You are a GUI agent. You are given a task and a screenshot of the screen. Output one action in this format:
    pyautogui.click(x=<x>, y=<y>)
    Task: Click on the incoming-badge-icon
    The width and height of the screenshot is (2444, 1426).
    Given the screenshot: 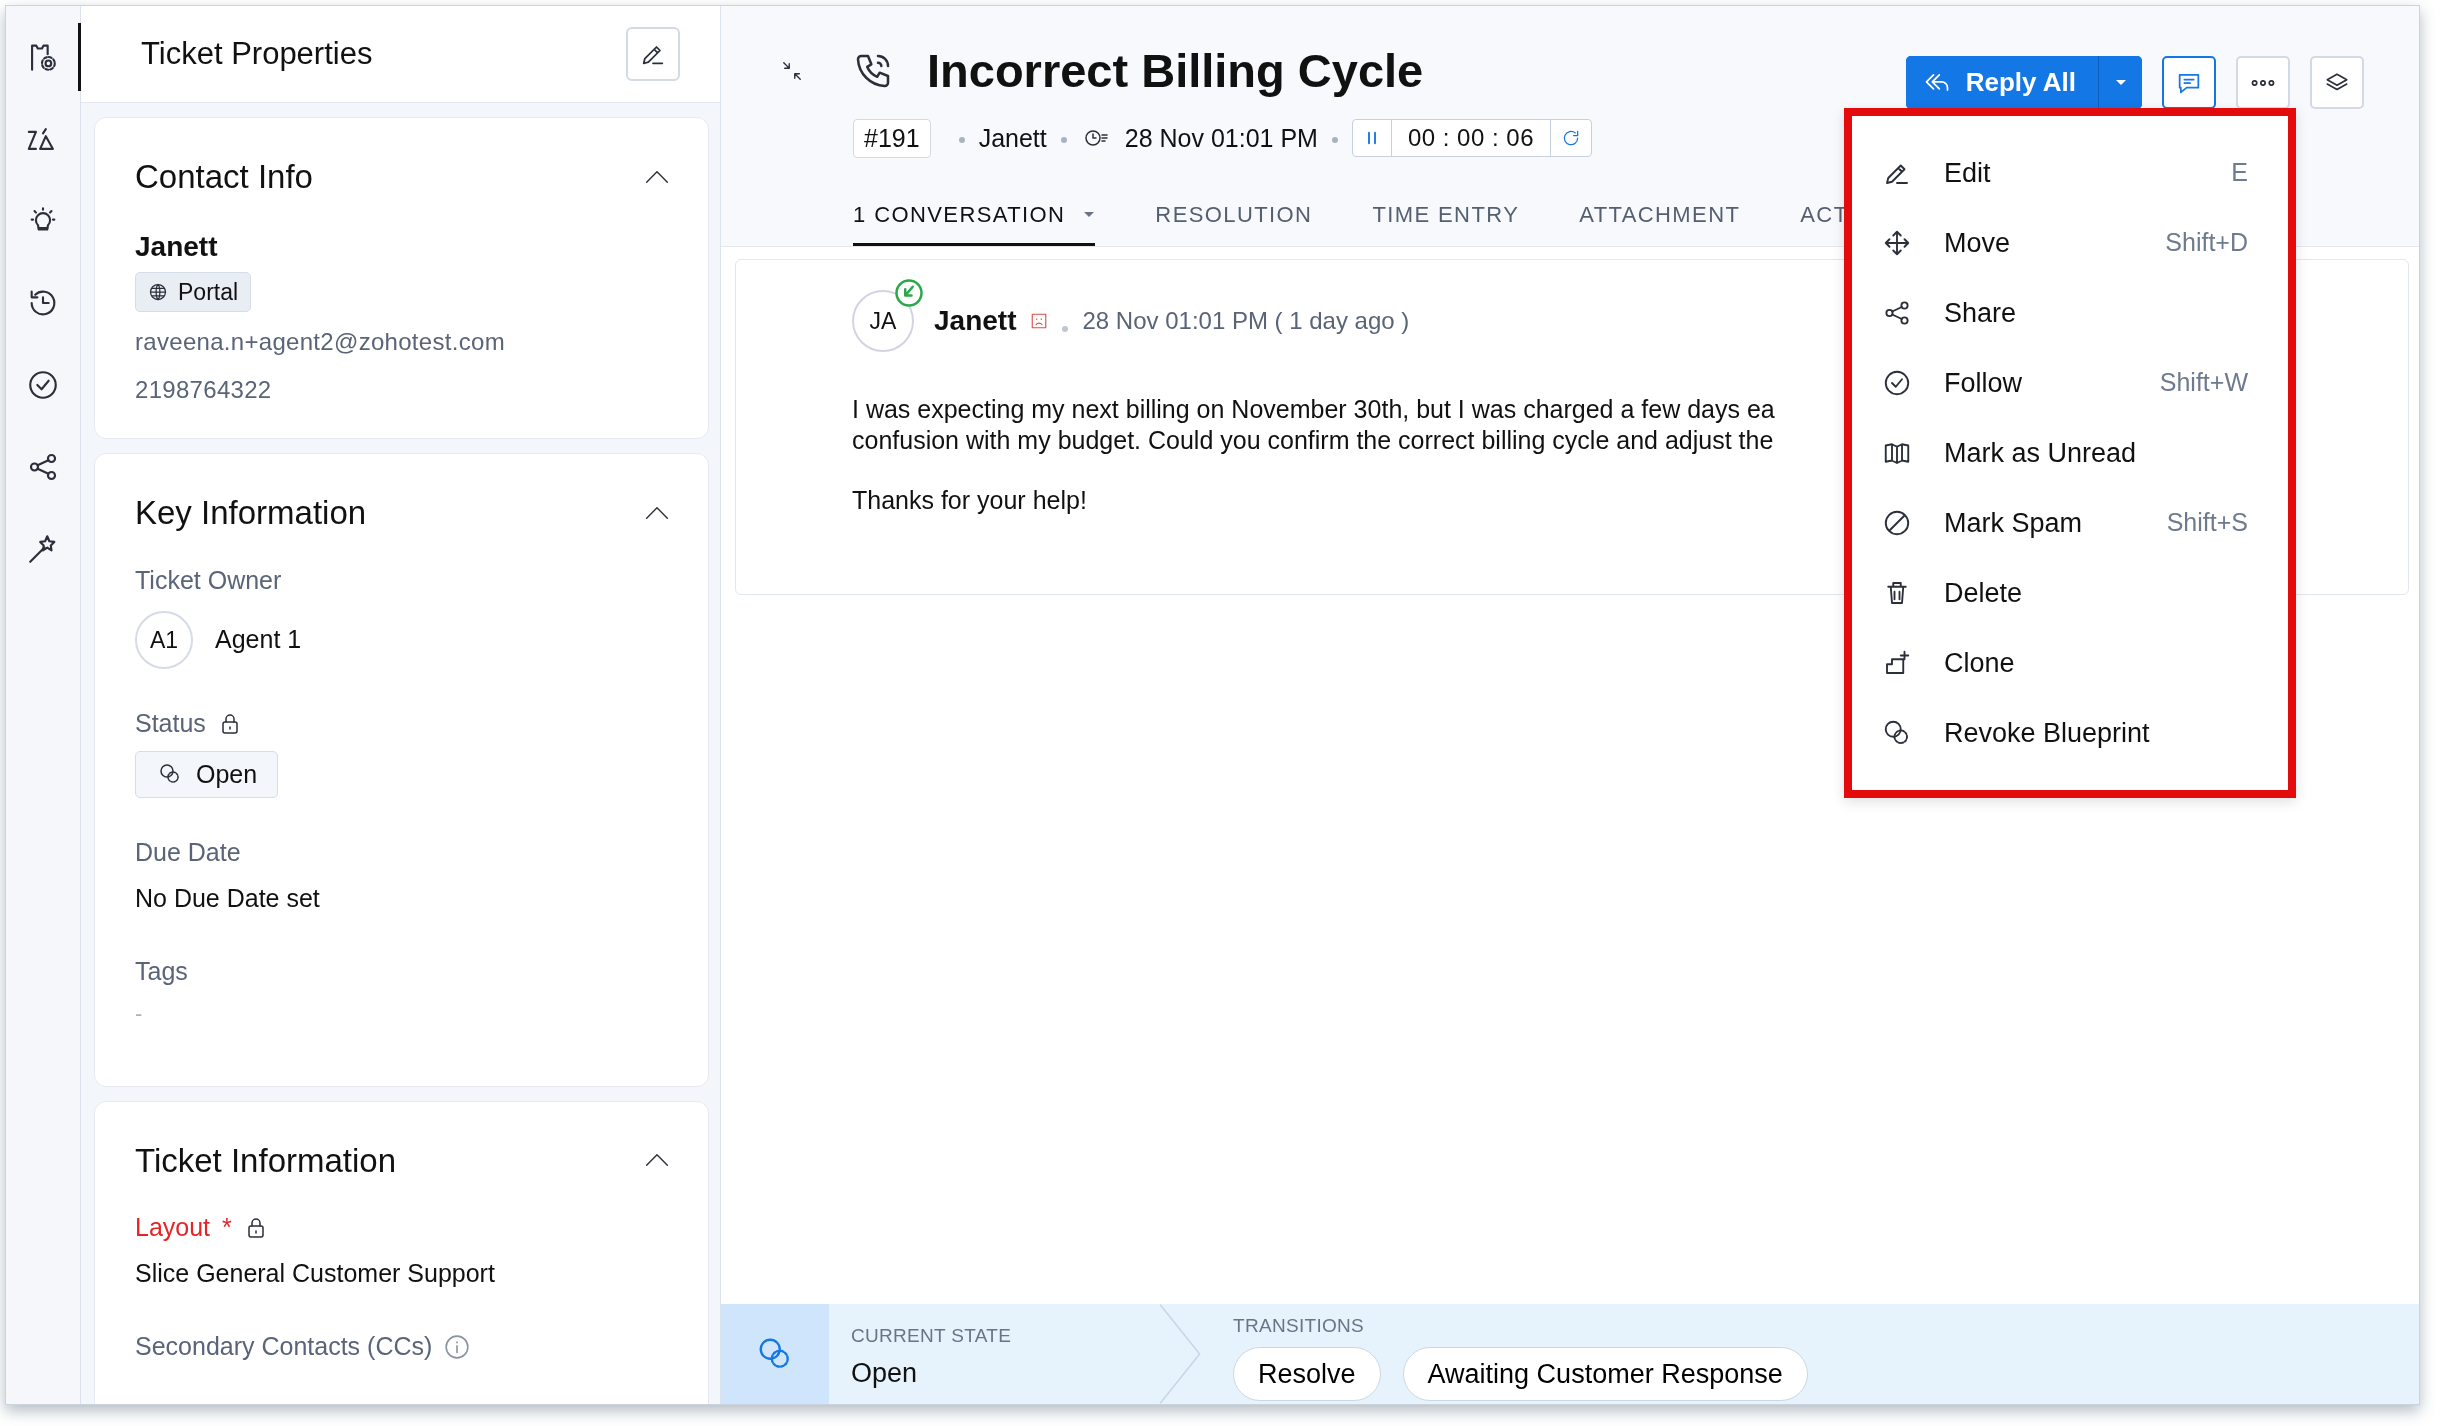 What is the action you would take?
    pyautogui.click(x=909, y=293)
    